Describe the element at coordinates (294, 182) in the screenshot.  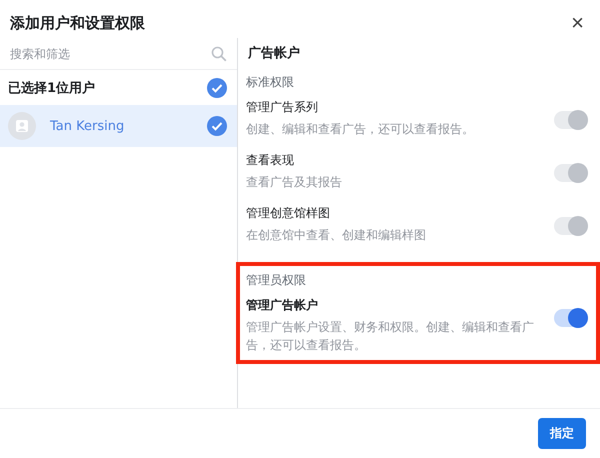
I see `permission-description: 查看广告及其报告` at that location.